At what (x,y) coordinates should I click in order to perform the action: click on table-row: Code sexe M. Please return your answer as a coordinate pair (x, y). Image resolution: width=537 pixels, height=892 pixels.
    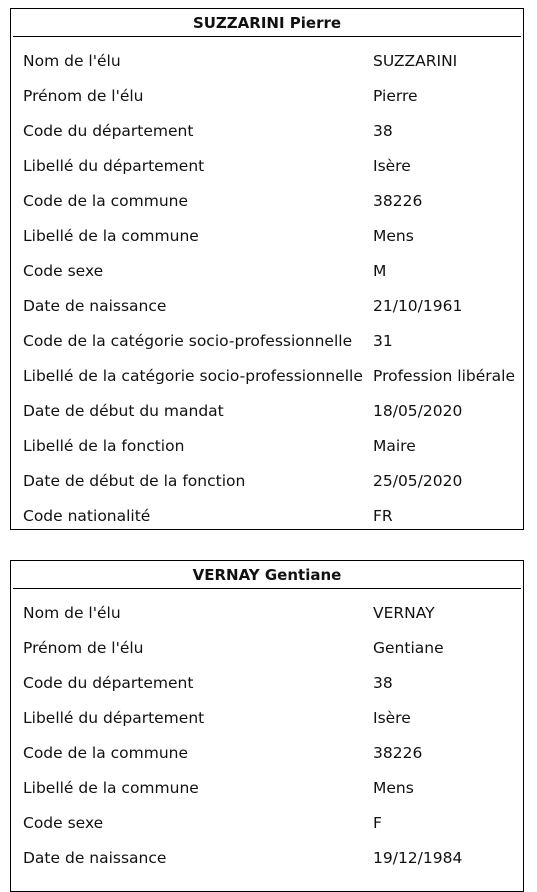
    Looking at the image, I should click on (267, 271).